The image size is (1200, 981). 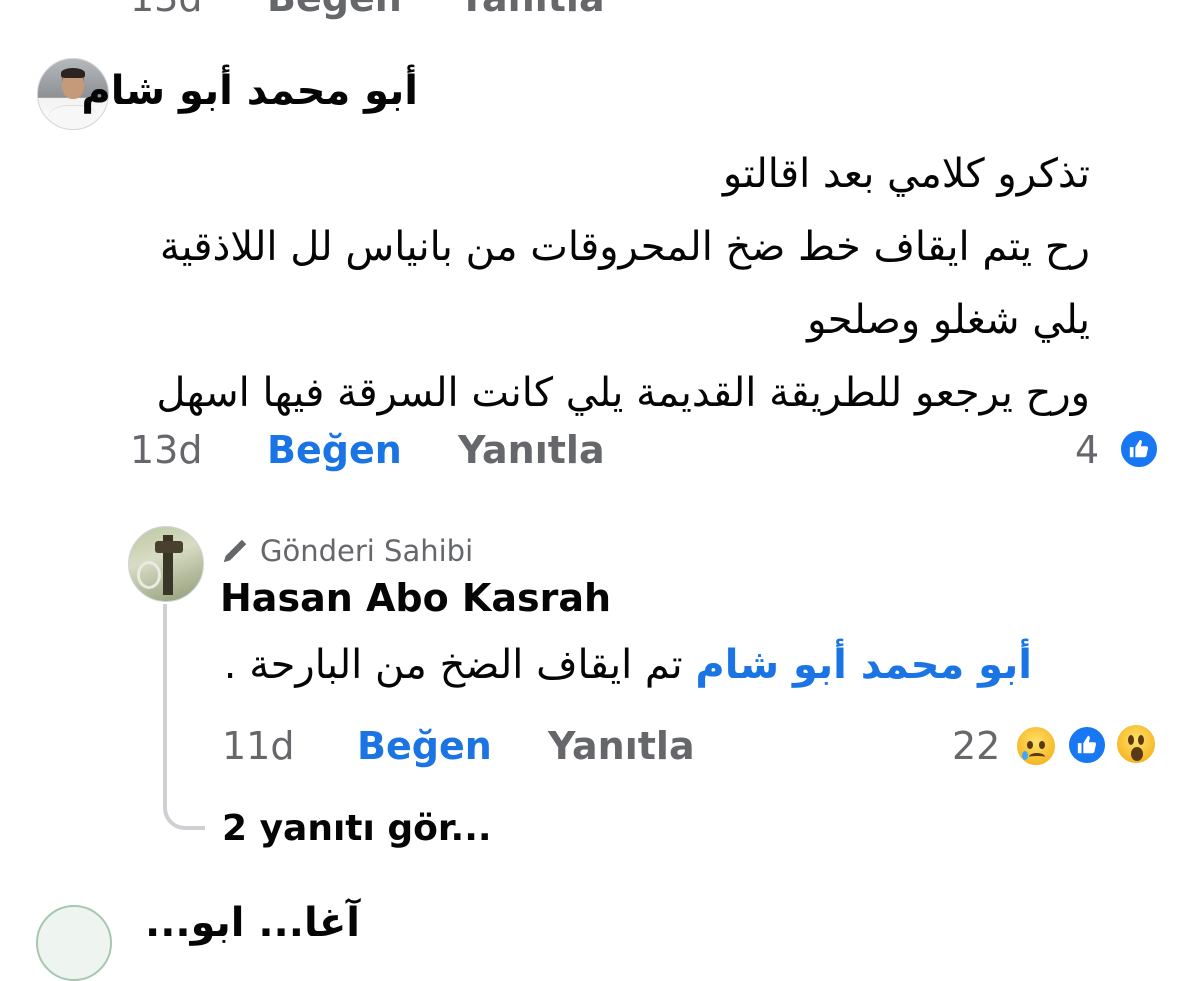 I want to click on author-badge: Gönderi Sahibi, so click(x=346, y=551).